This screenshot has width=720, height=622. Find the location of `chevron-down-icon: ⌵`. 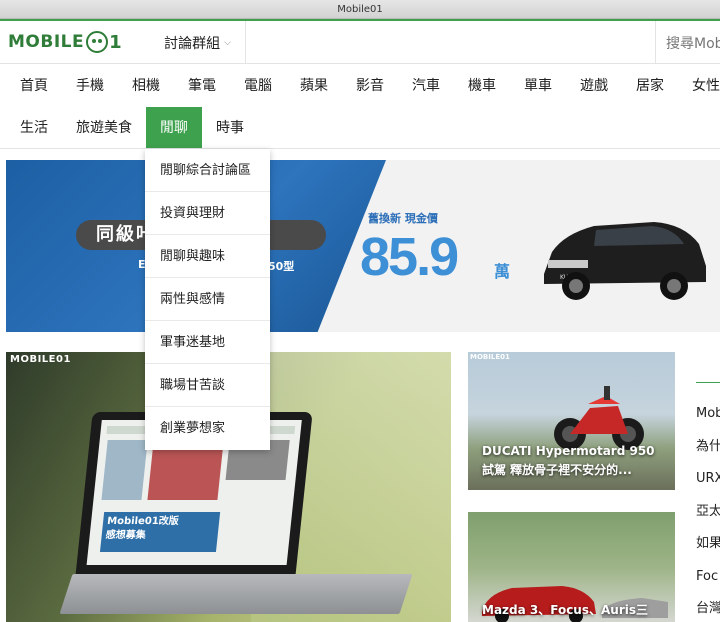

chevron-down-icon: ⌵ is located at coordinates (227, 42).